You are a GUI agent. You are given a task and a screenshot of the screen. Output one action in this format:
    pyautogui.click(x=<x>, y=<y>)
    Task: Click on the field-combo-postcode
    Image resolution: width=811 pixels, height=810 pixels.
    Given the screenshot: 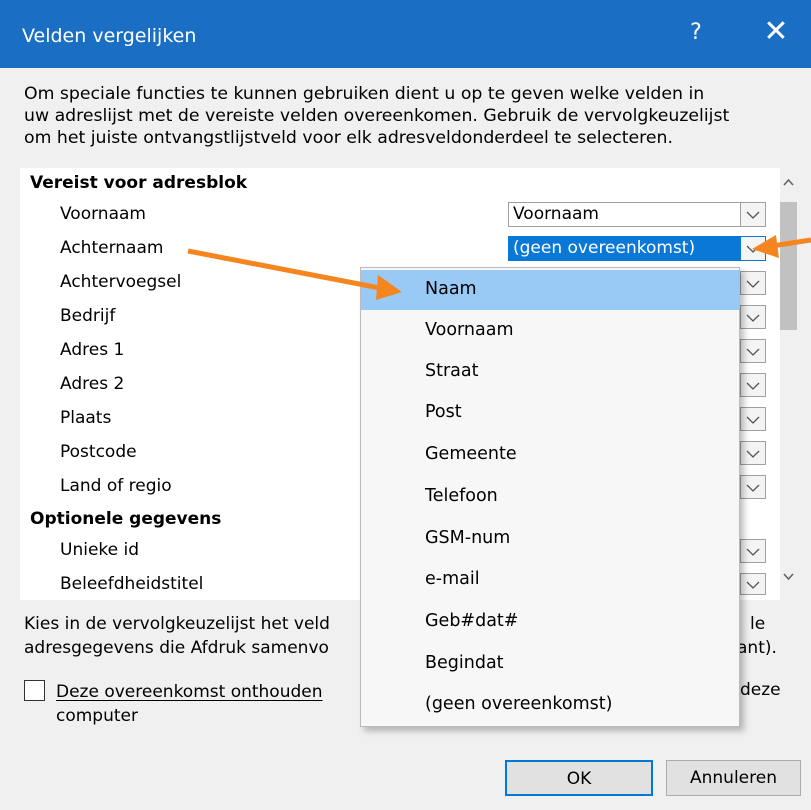 What is the action you would take?
    pyautogui.click(x=753, y=453)
    